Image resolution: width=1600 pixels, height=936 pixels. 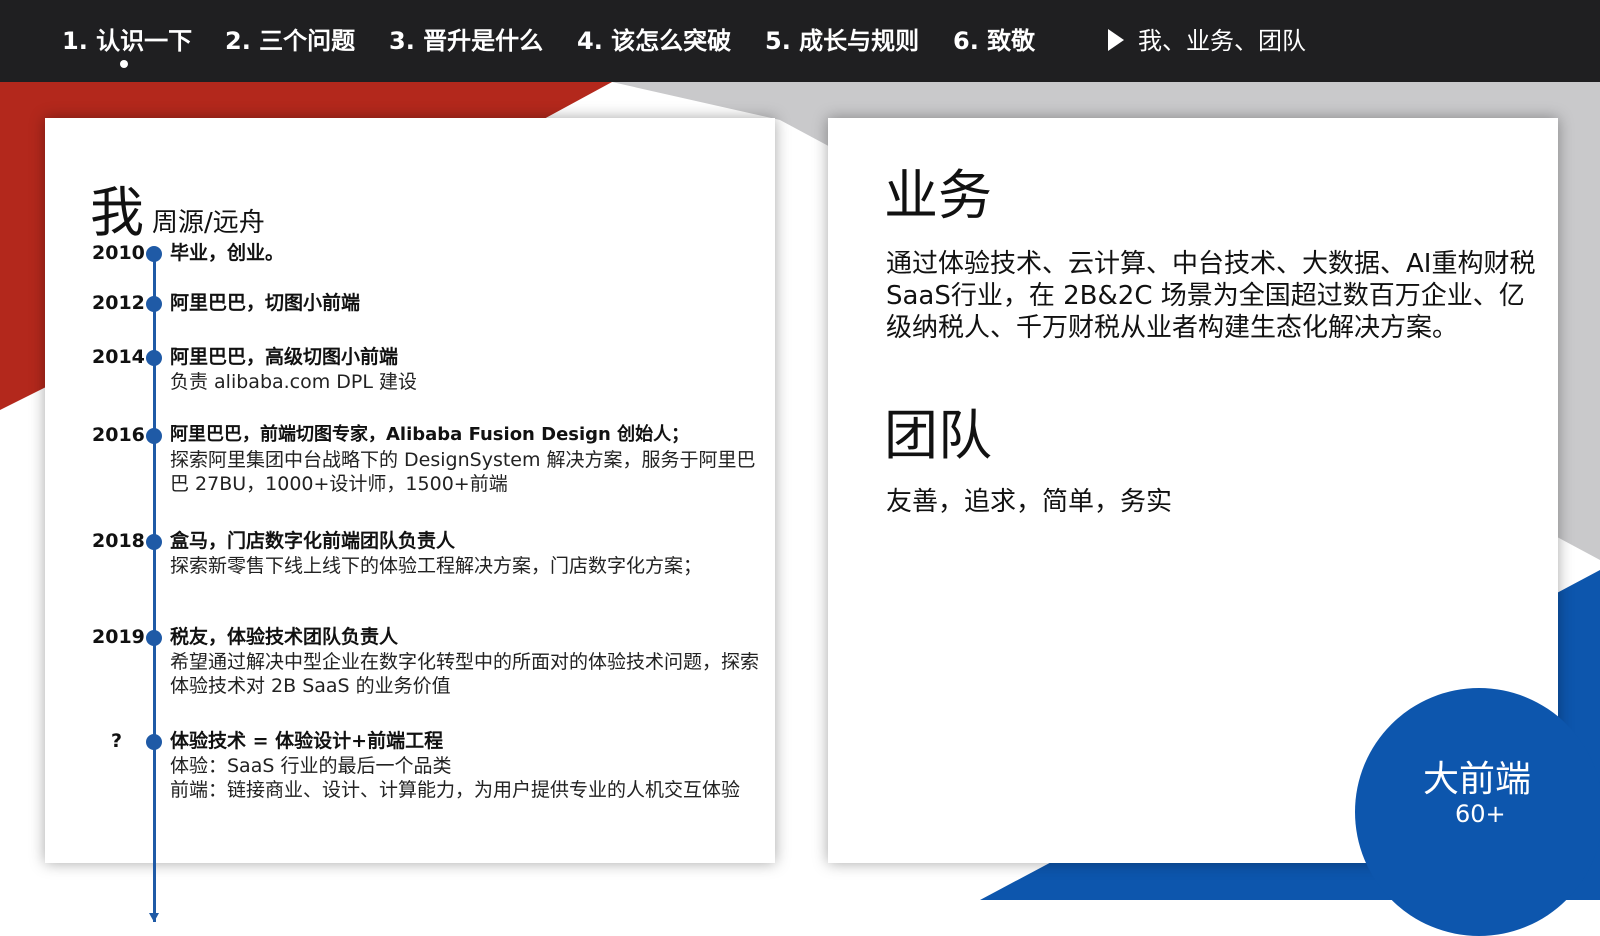 What do you see at coordinates (1029, 502) in the screenshot?
I see `team-description: 友善，追求，简单，务实` at bounding box center [1029, 502].